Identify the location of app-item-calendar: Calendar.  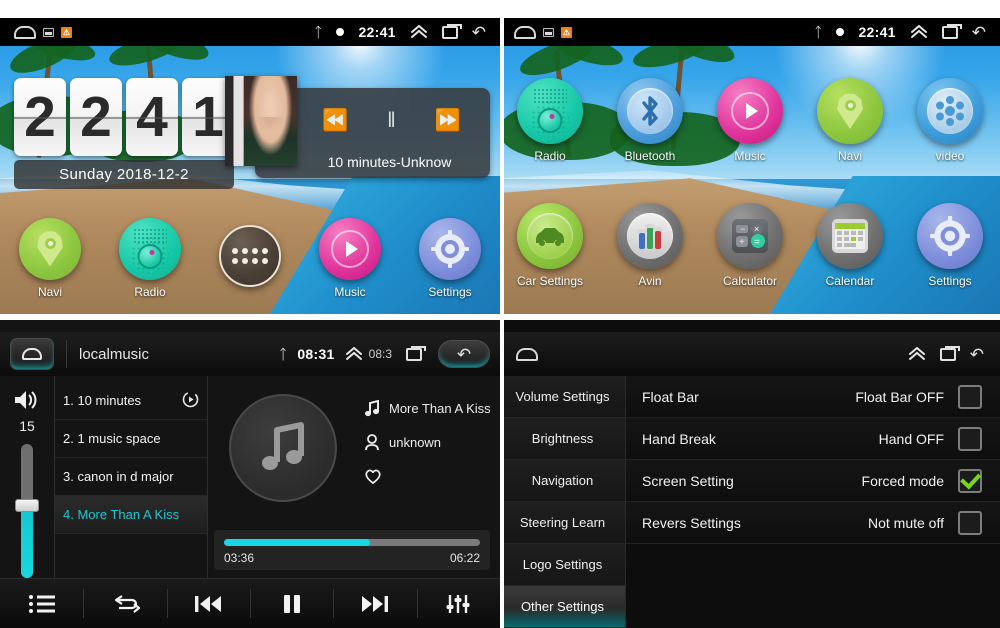
(850, 245).